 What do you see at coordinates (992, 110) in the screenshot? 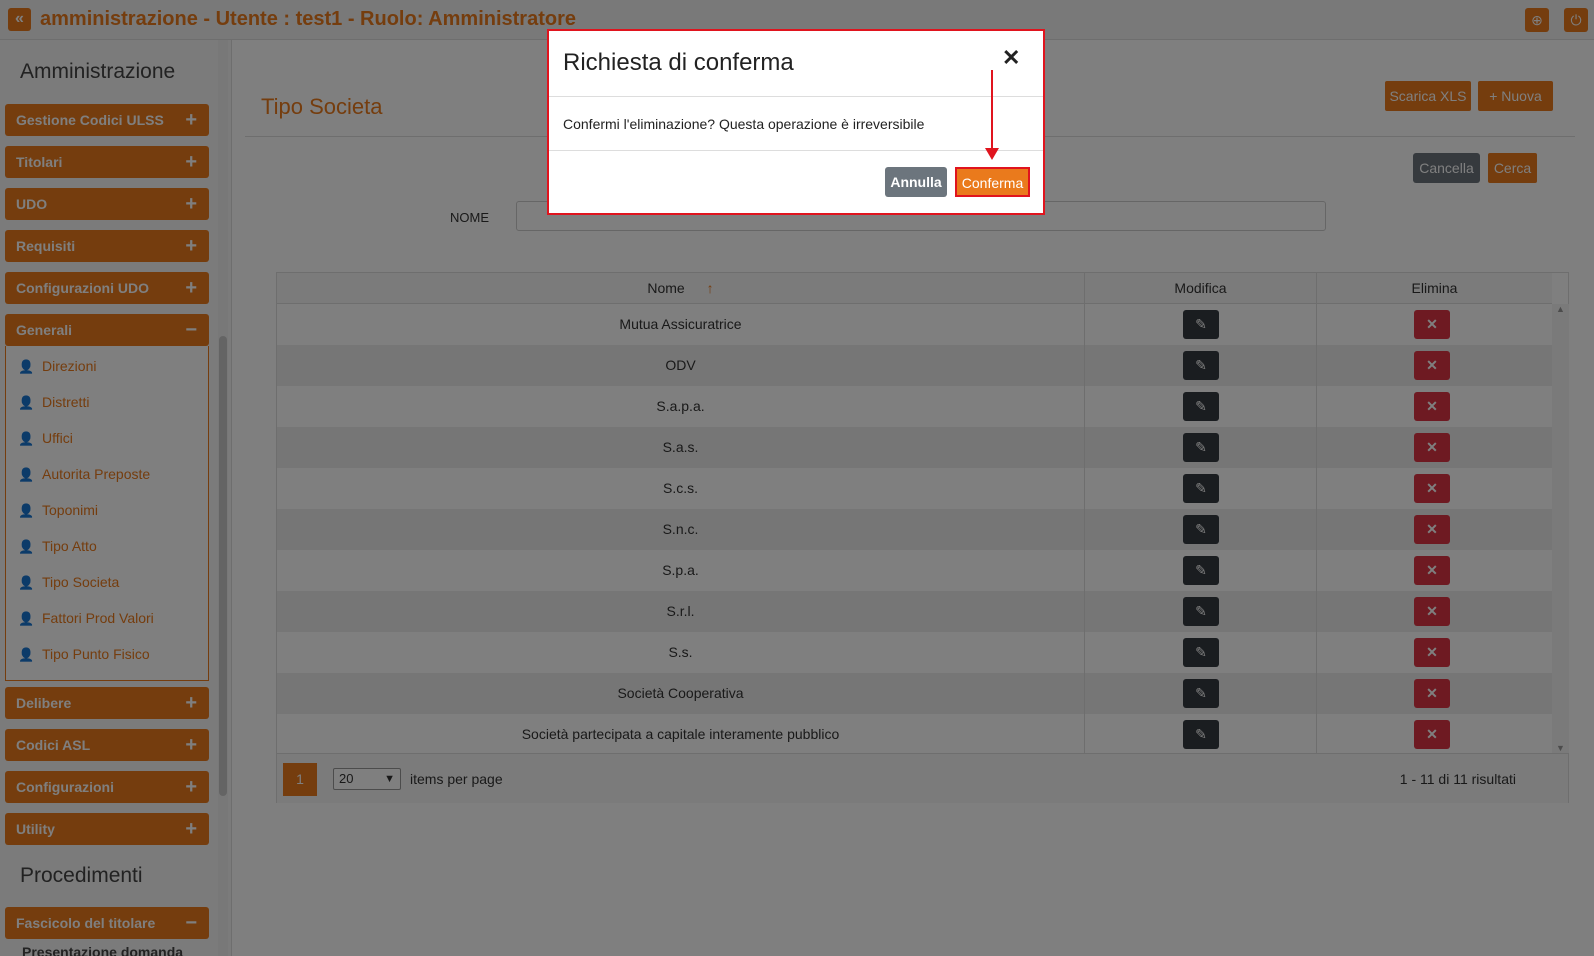
I see `arrow-annotation` at bounding box center [992, 110].